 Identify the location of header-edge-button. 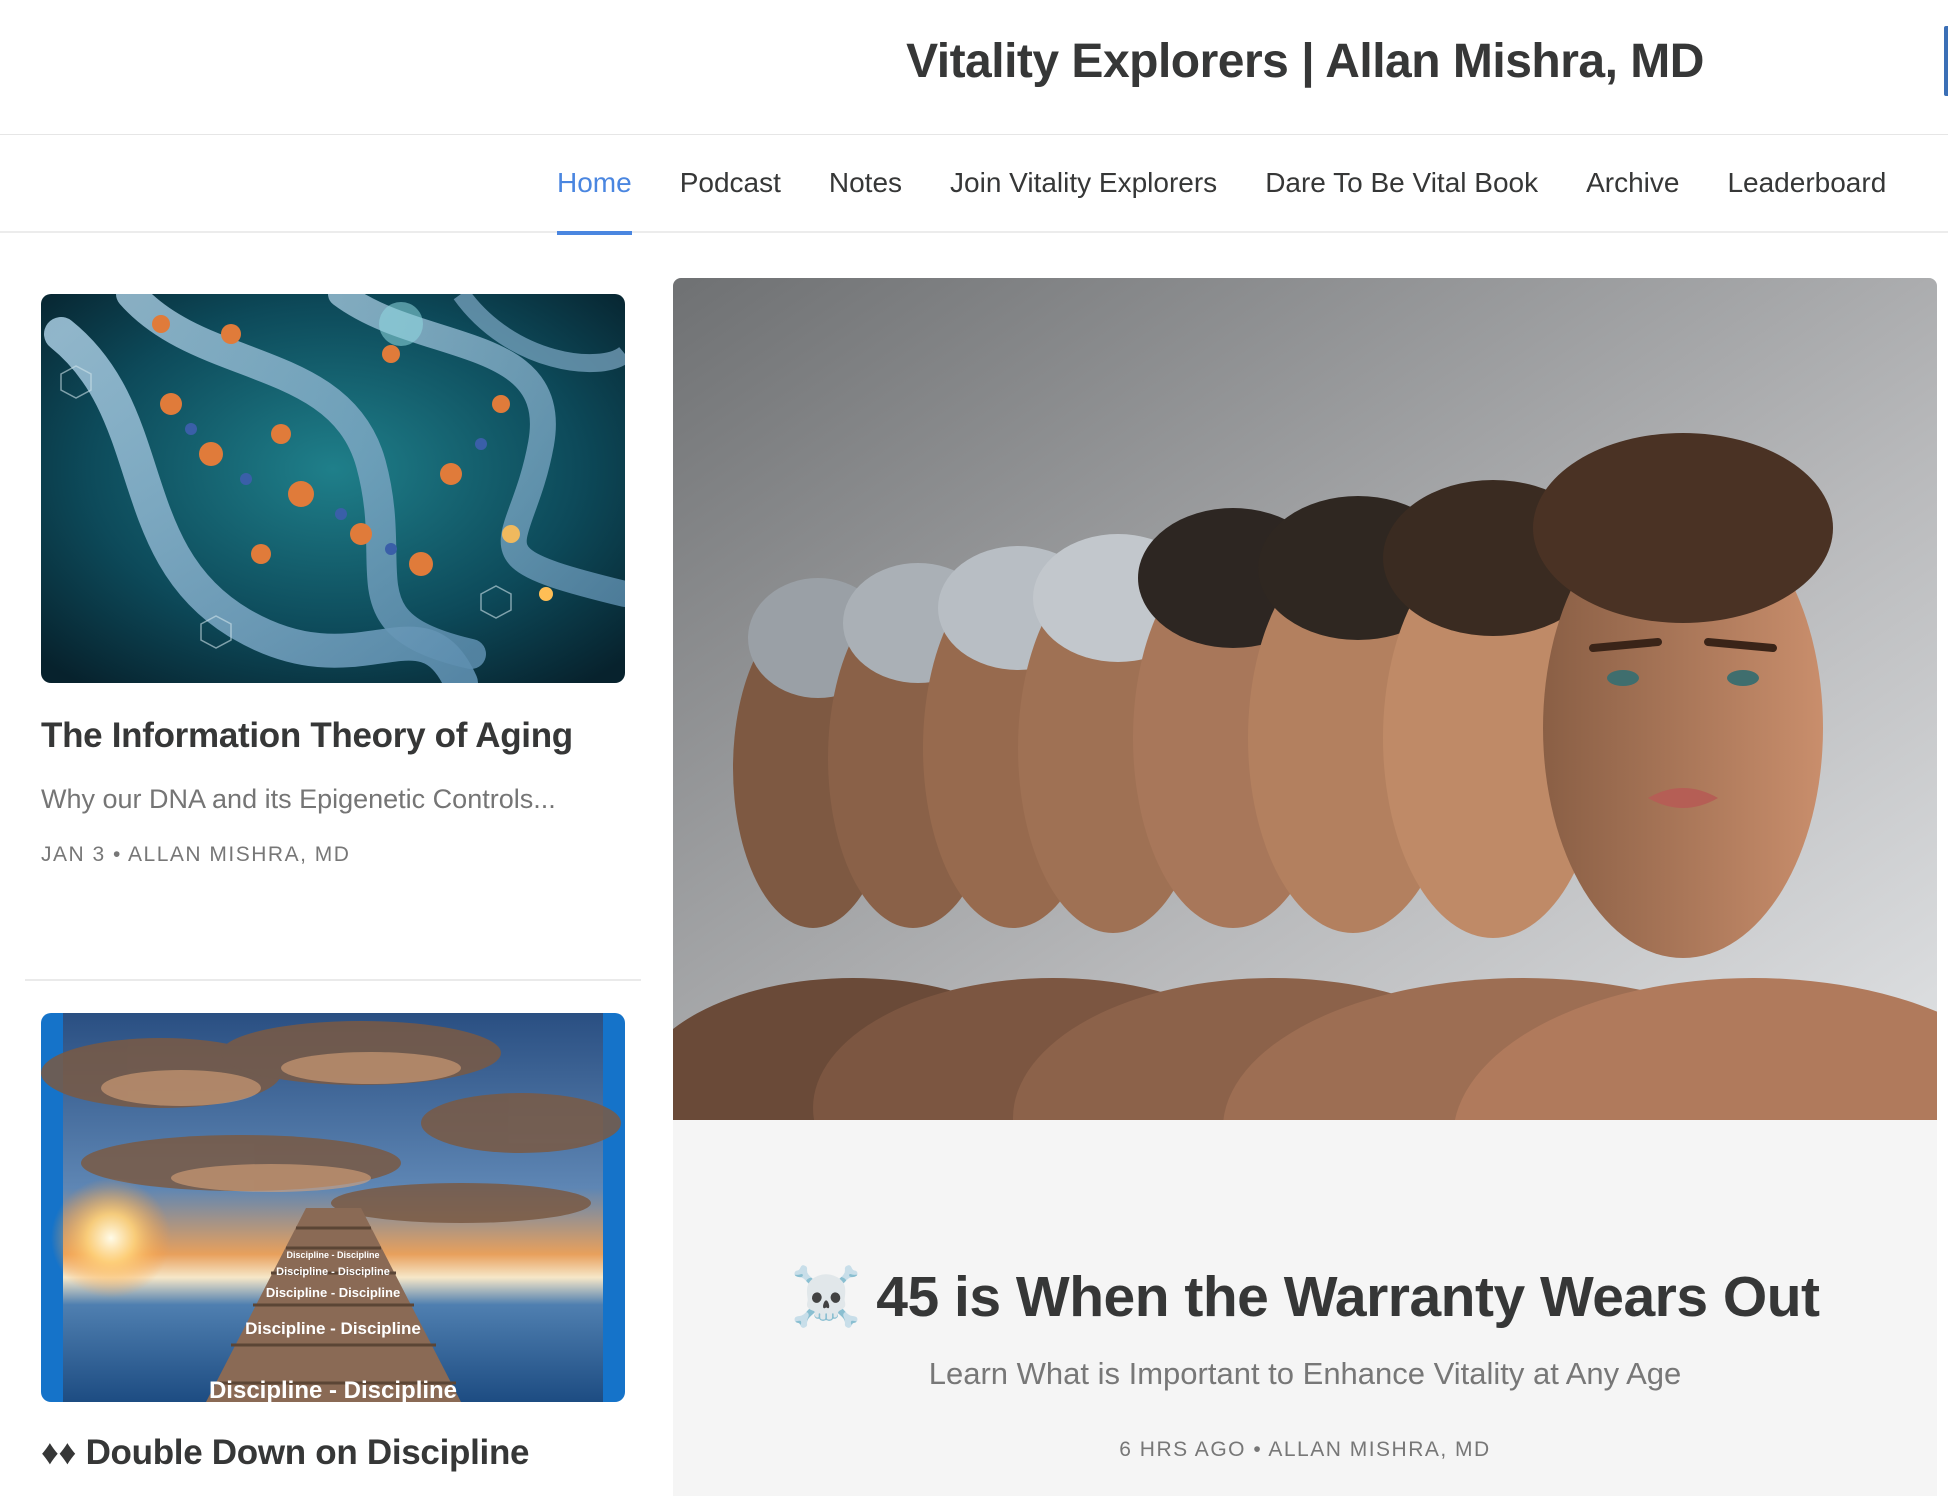
(1946, 61).